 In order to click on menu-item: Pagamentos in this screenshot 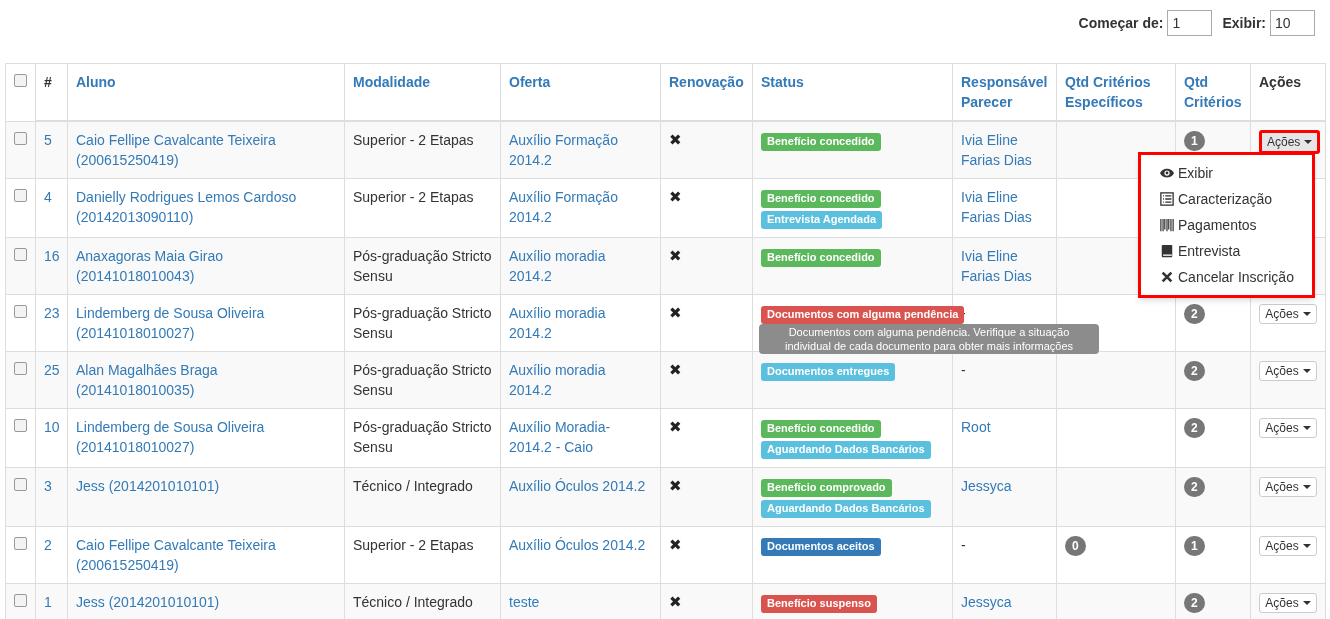, I will do `click(1226, 225)`.